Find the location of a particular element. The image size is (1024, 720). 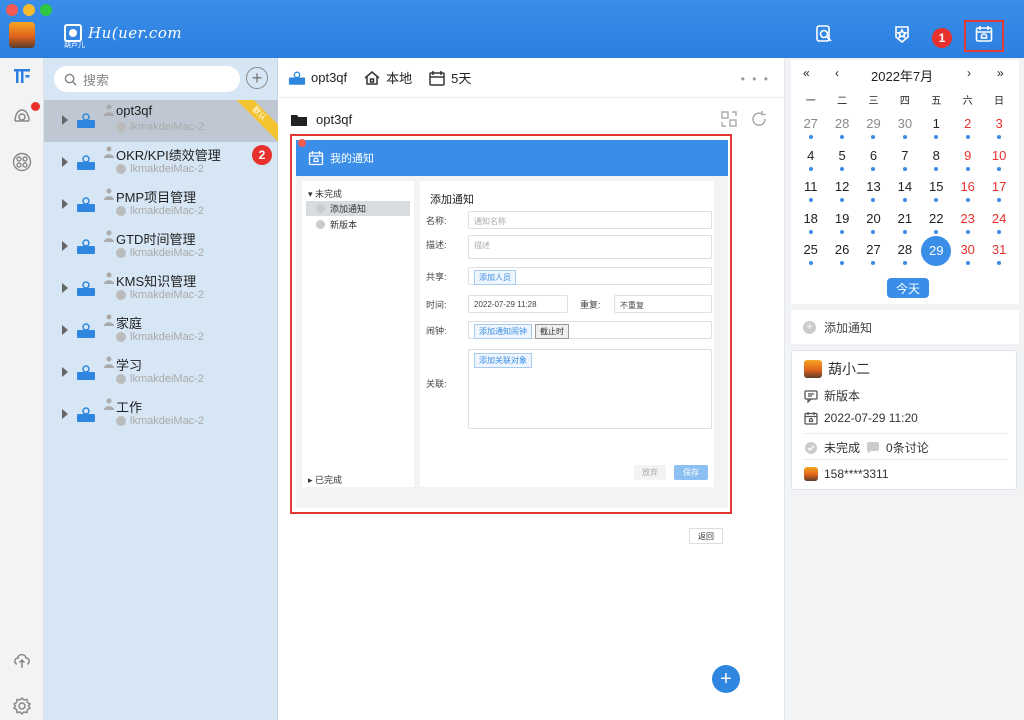

tree-item: 学习 lkmakdeiMac-2 is located at coordinates (161, 373).